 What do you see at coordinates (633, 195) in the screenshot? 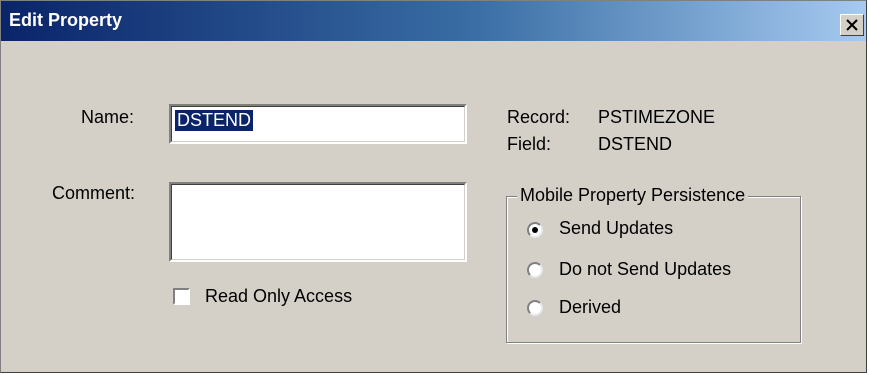
I see `persistence-group-label: Mobile Property Persistence` at bounding box center [633, 195].